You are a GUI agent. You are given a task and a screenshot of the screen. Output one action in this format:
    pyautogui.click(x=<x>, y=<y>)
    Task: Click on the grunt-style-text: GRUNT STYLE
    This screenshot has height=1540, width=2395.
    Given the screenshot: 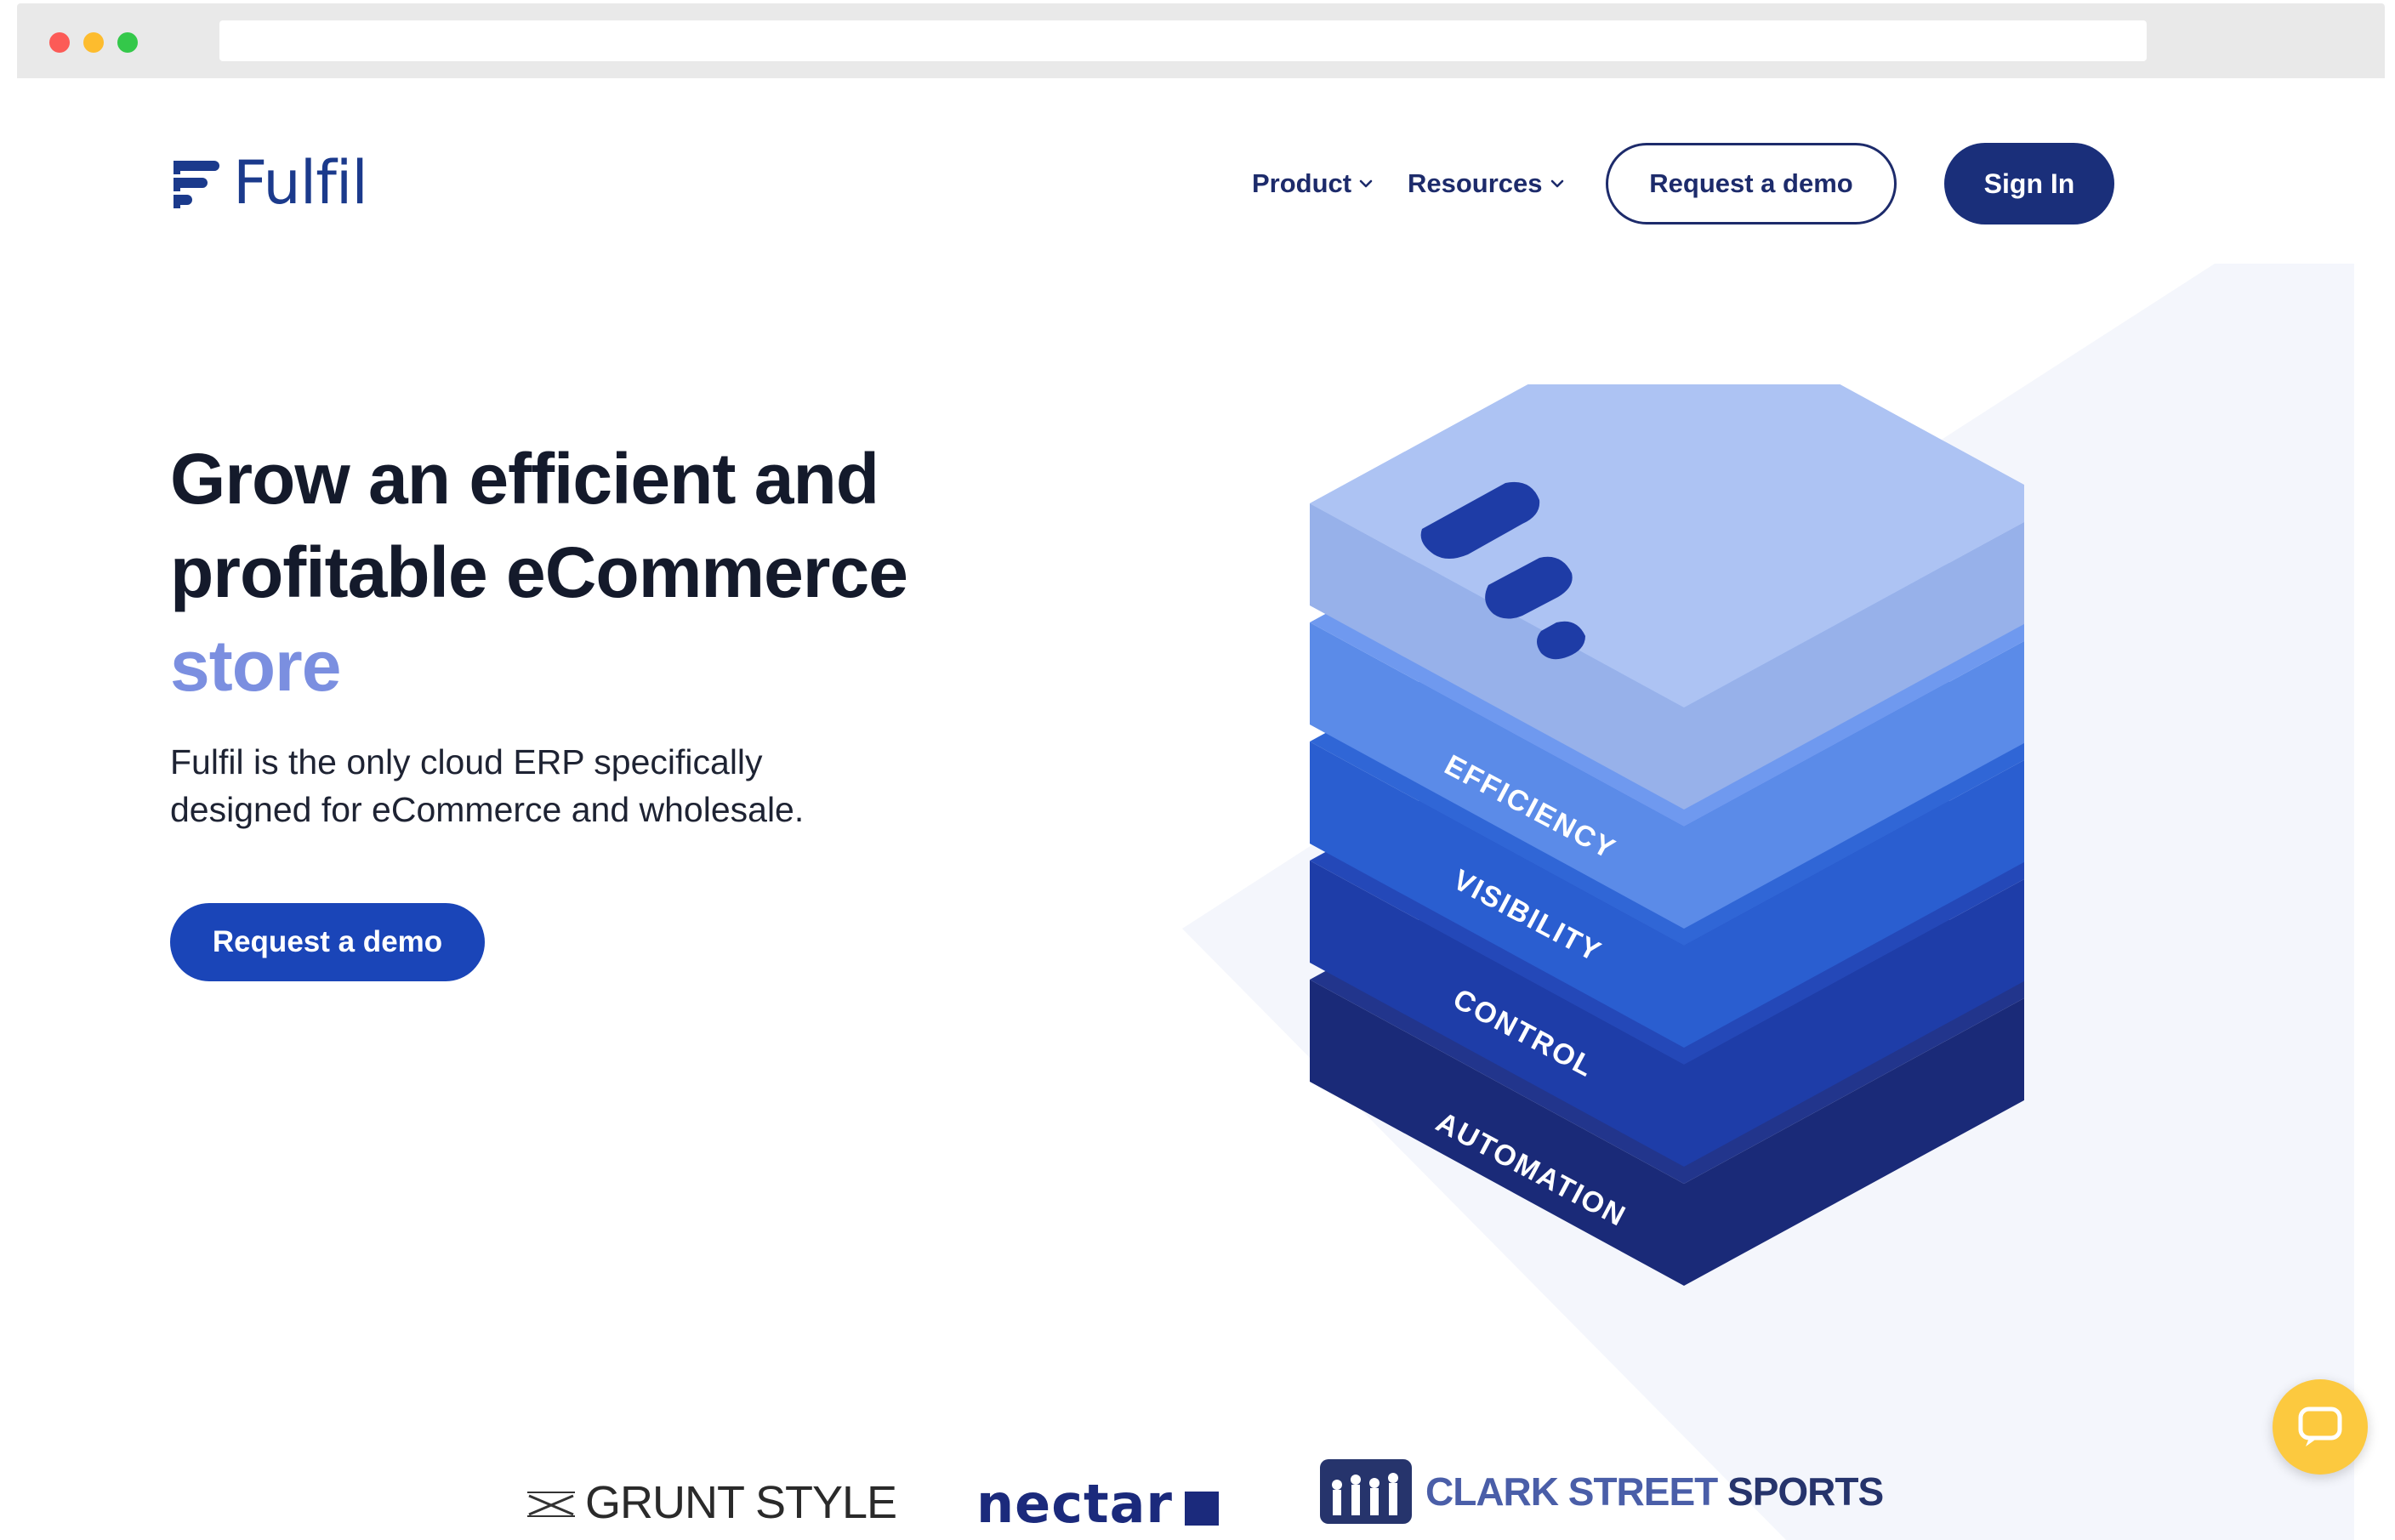 What is the action you would take?
    pyautogui.click(x=741, y=1502)
    